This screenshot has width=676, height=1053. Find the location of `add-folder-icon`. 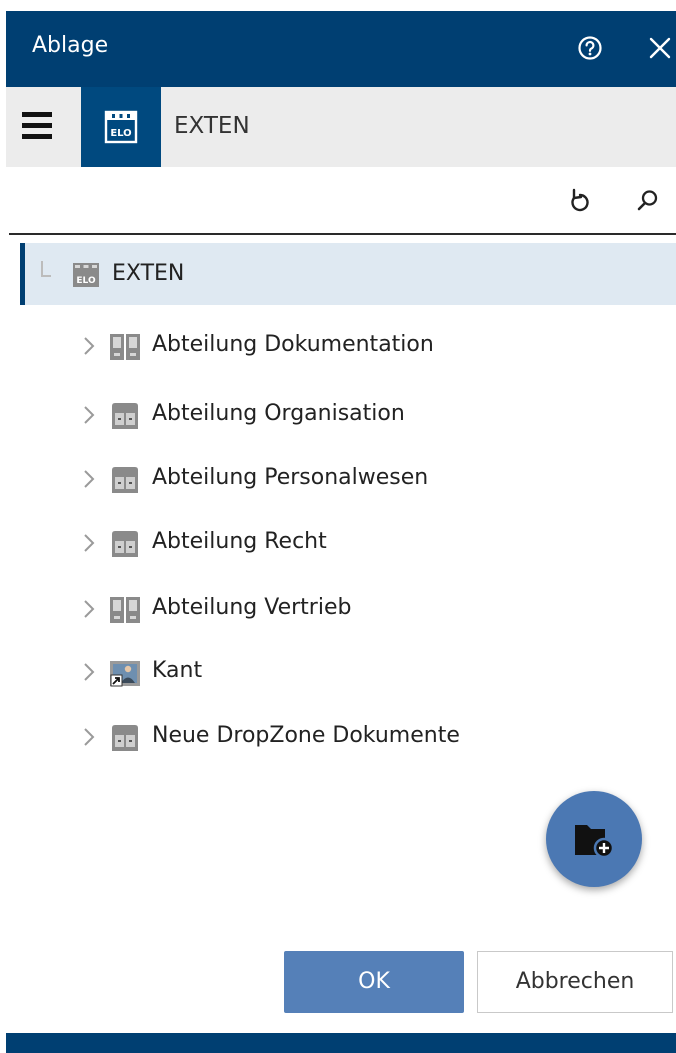

add-folder-icon is located at coordinates (595, 842).